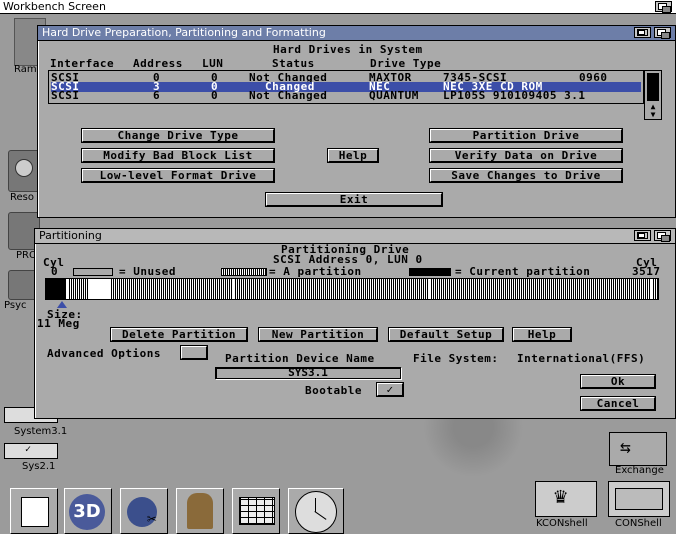 Image resolution: width=676 pixels, height=534 pixels. I want to click on legend-current-swatch, so click(430, 272).